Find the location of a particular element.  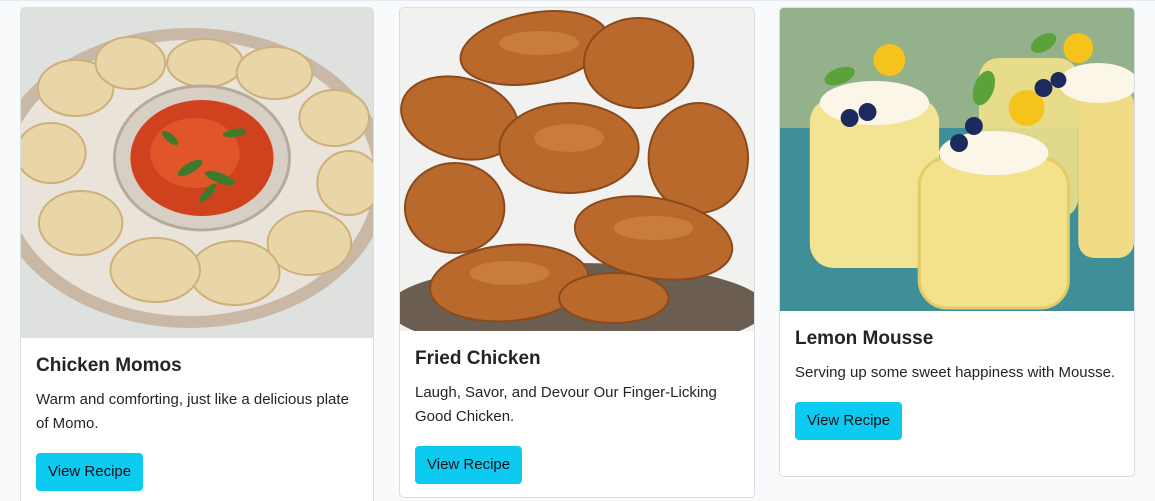

recipe-title: Lemon Mousse is located at coordinates (864, 338).